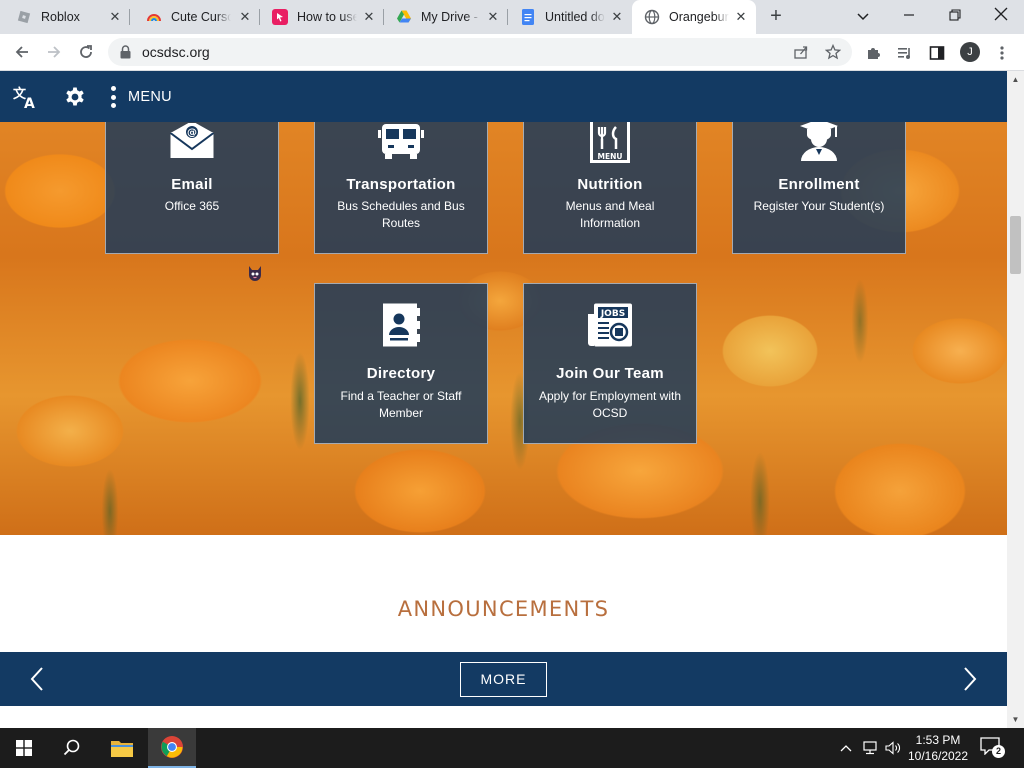 The width and height of the screenshot is (1024, 768). I want to click on announcements-heading: ANNOUNCEMENTS, so click(503, 609).